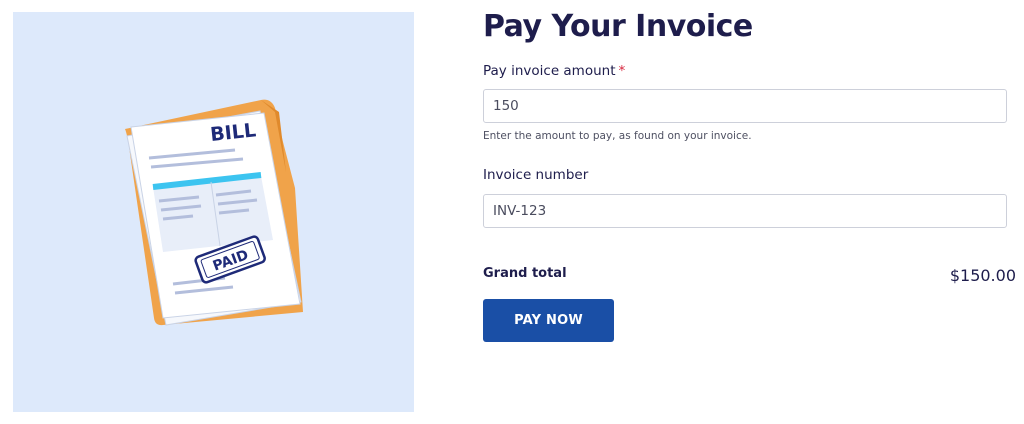 Image resolution: width=1024 pixels, height=424 pixels. What do you see at coordinates (548, 320) in the screenshot?
I see `pay-now-button: PAY NOW` at bounding box center [548, 320].